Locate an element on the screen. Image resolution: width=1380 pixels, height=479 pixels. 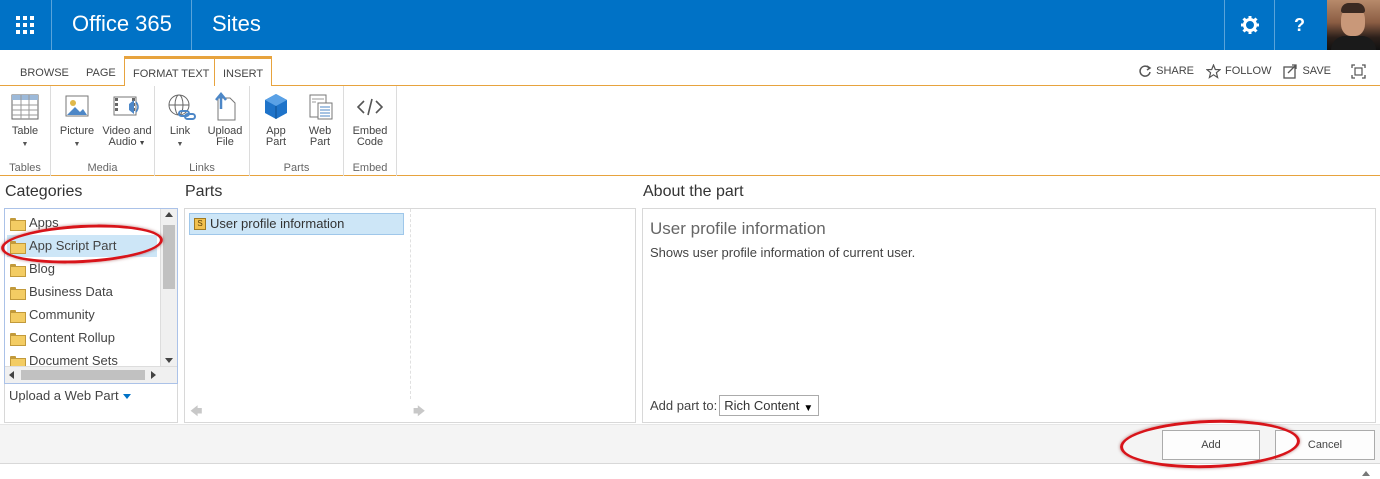
upload-web-part-link: Upload a Web Part is located at coordinates (70, 395).